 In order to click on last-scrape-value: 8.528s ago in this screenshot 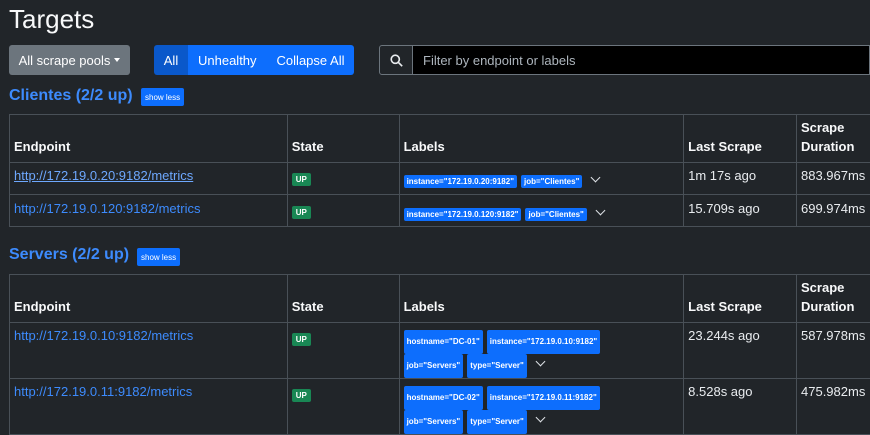, I will do `click(740, 407)`.